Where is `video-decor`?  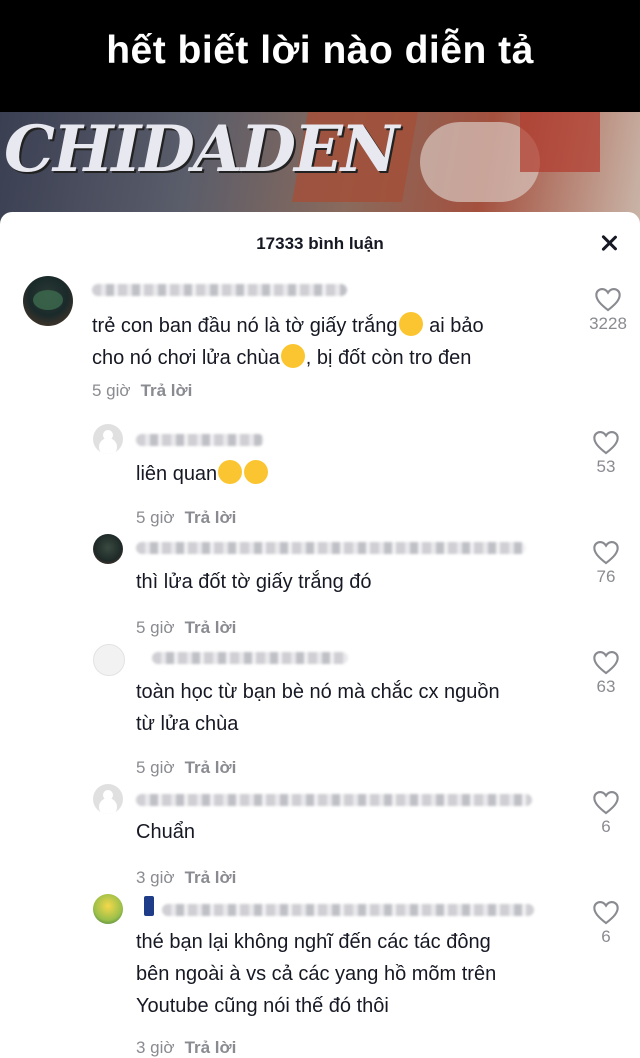 video-decor is located at coordinates (560, 142).